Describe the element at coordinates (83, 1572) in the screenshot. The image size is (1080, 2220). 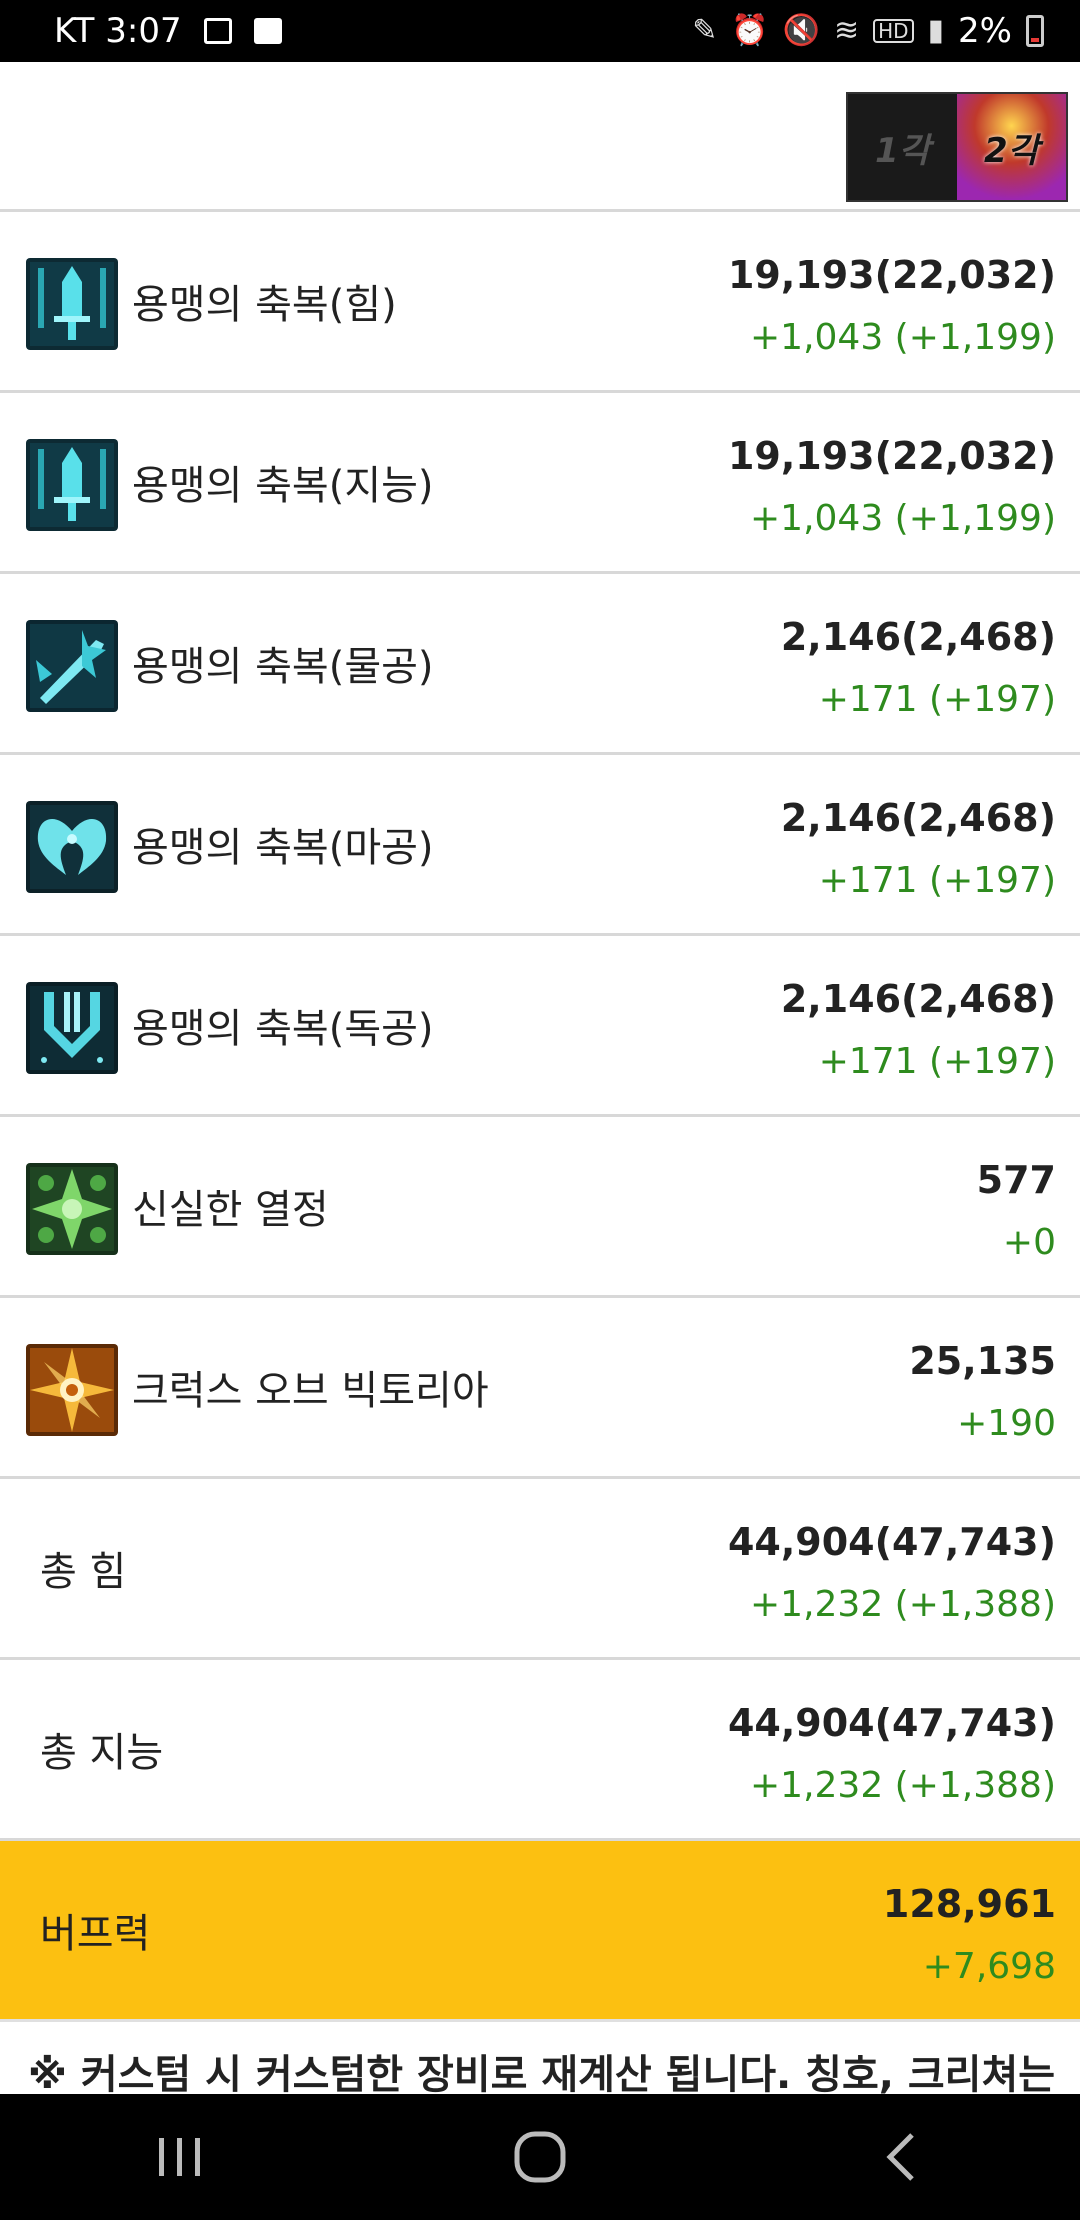
I see `total-label: 총 힘` at that location.